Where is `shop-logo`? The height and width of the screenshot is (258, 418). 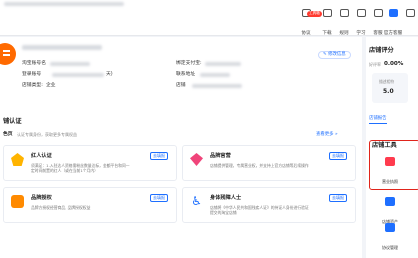 shop-logo is located at coordinates (8, 54).